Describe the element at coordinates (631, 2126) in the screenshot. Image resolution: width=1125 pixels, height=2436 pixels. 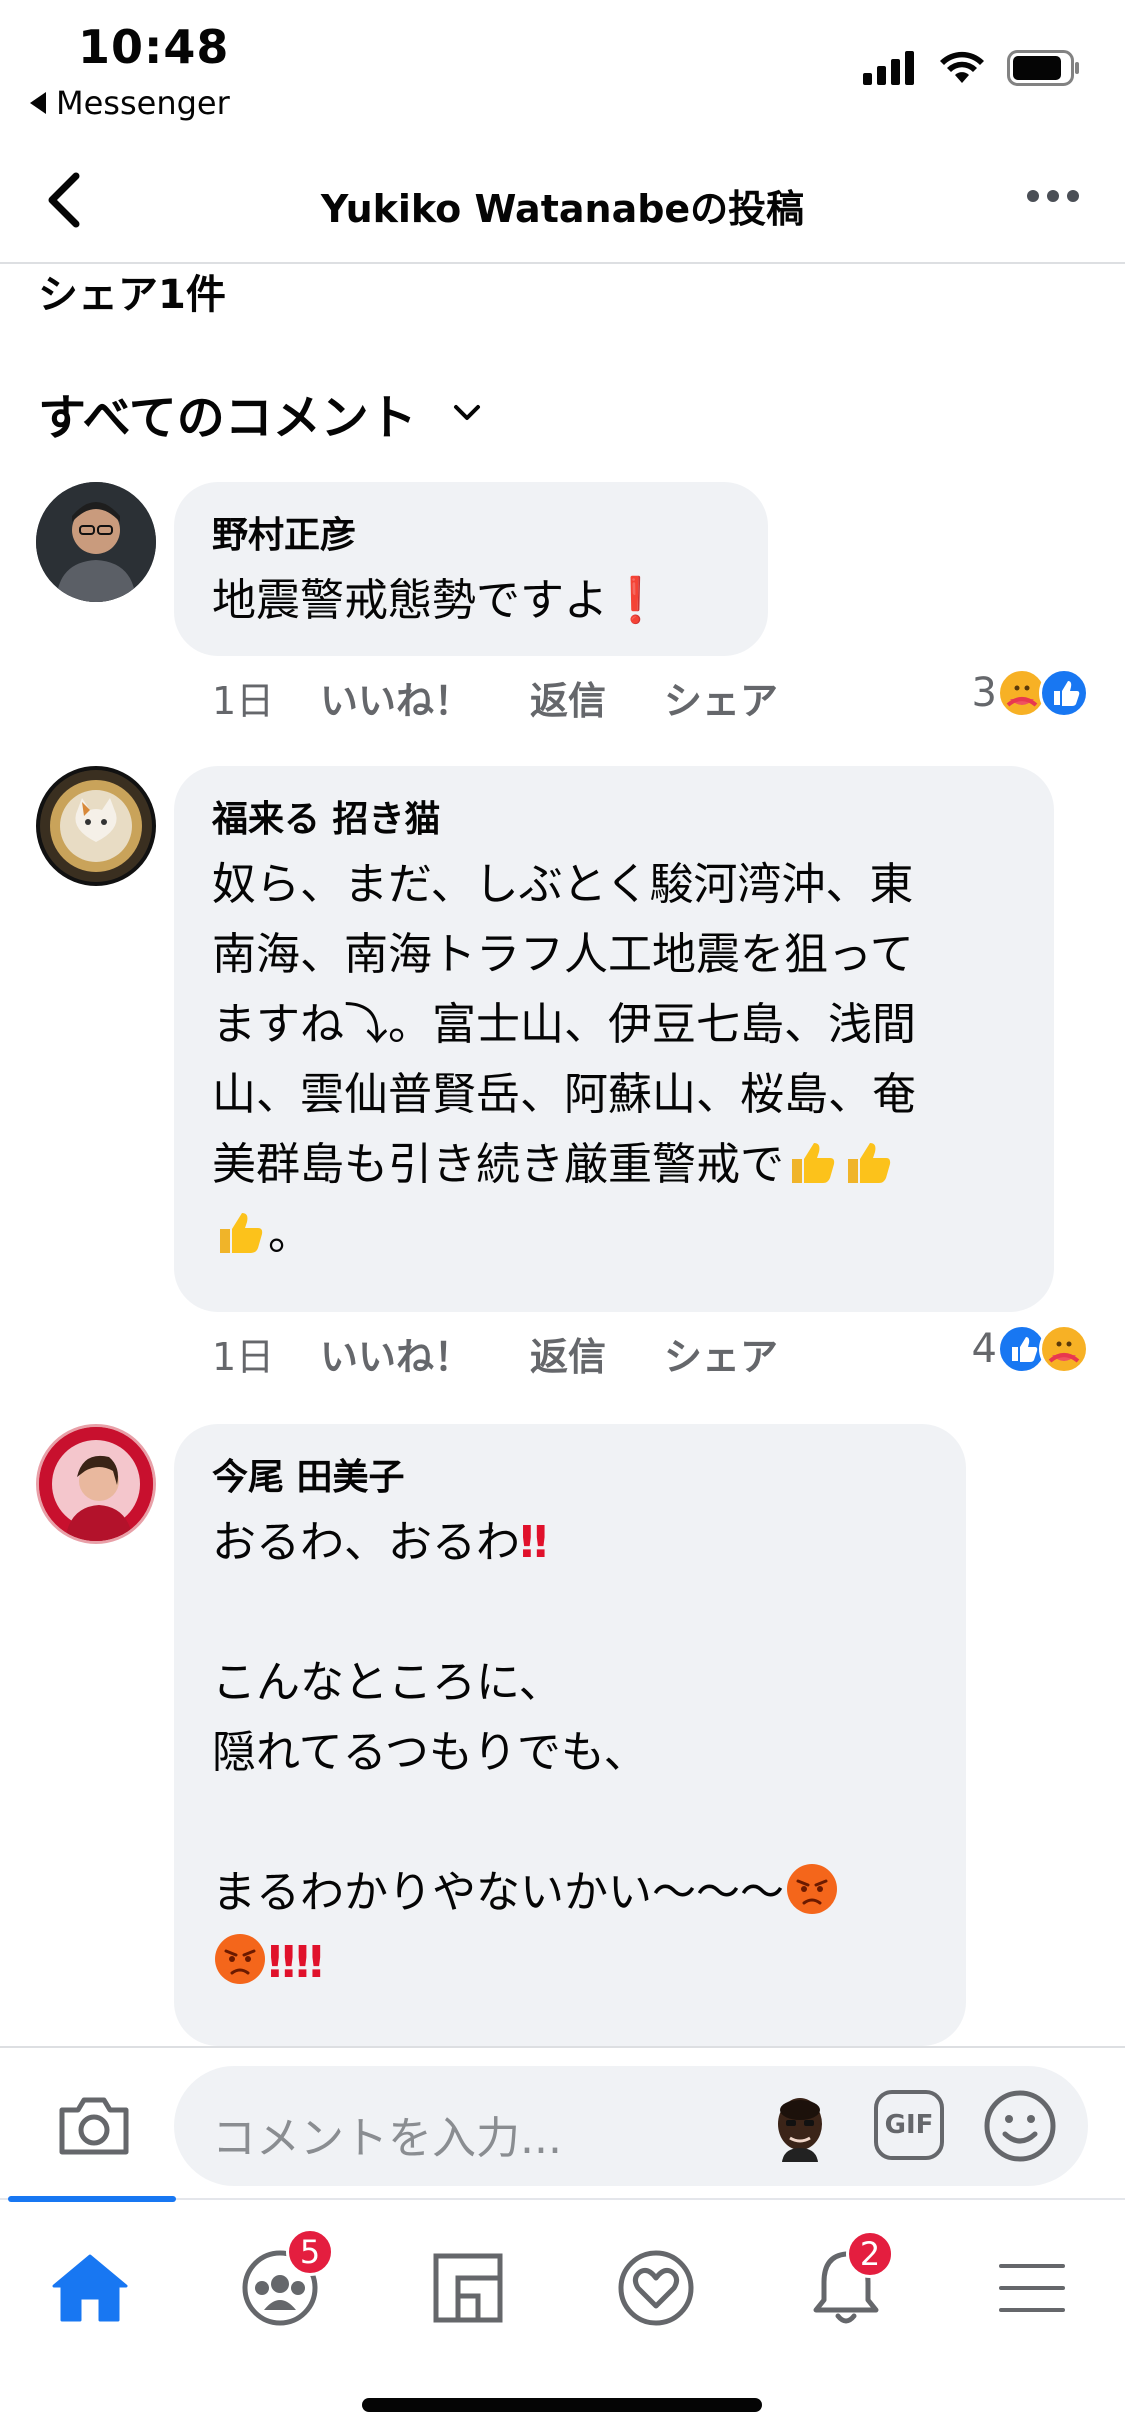
I see `comment-input: コメントを入力... GIF` at that location.